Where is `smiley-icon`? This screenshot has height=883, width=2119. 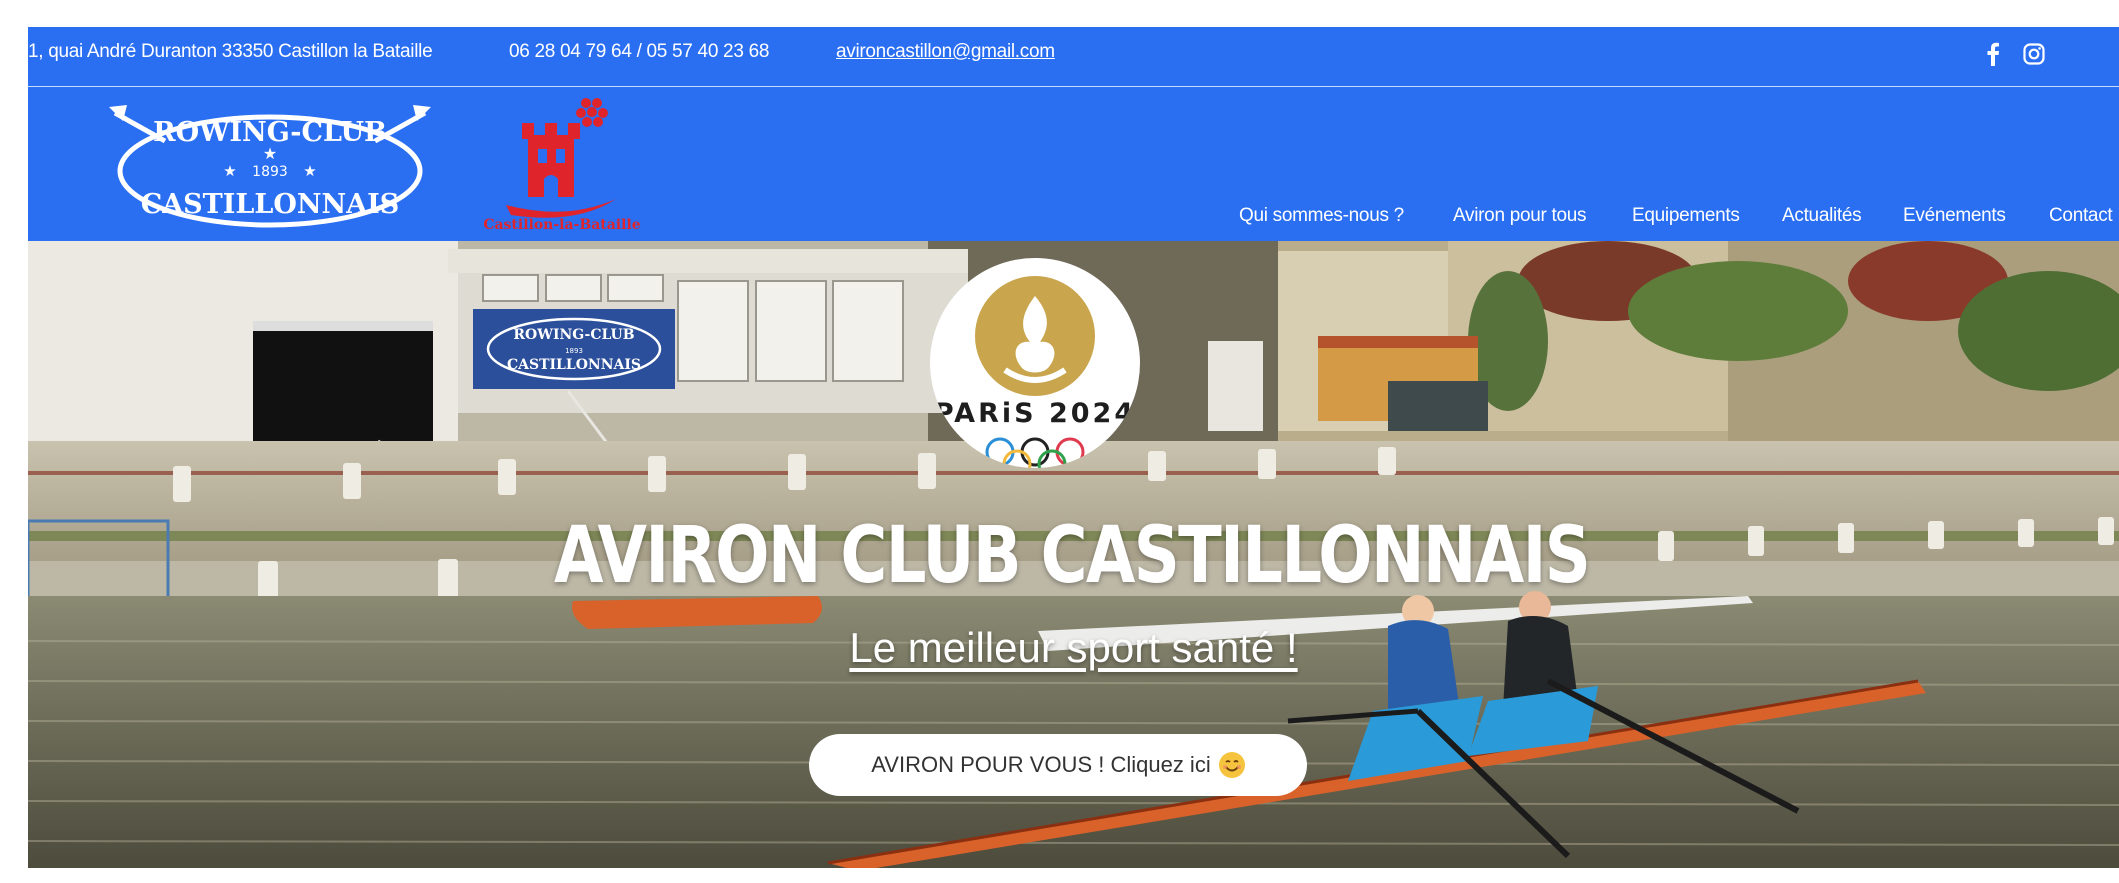 smiley-icon is located at coordinates (1231, 765).